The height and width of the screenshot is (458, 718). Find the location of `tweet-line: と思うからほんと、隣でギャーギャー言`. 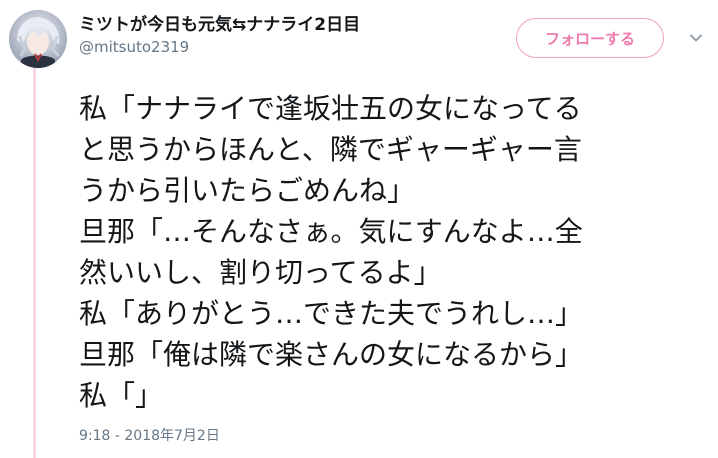

tweet-line: と思うからほんと、隣でギャーギャー言 is located at coordinates (330, 149).